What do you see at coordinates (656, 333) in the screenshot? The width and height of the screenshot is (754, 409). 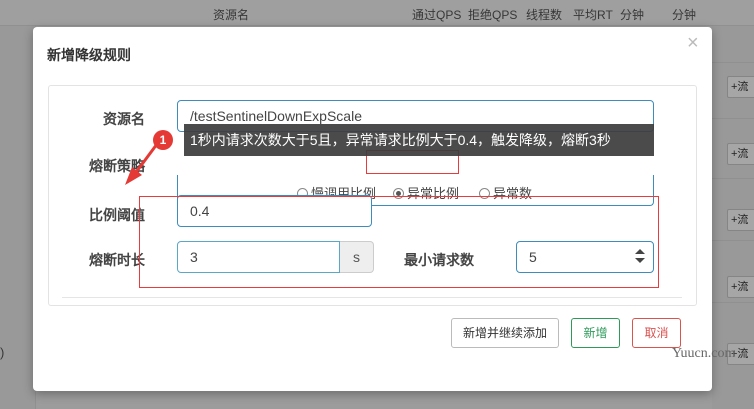 I see `cancel-button: 取消` at bounding box center [656, 333].